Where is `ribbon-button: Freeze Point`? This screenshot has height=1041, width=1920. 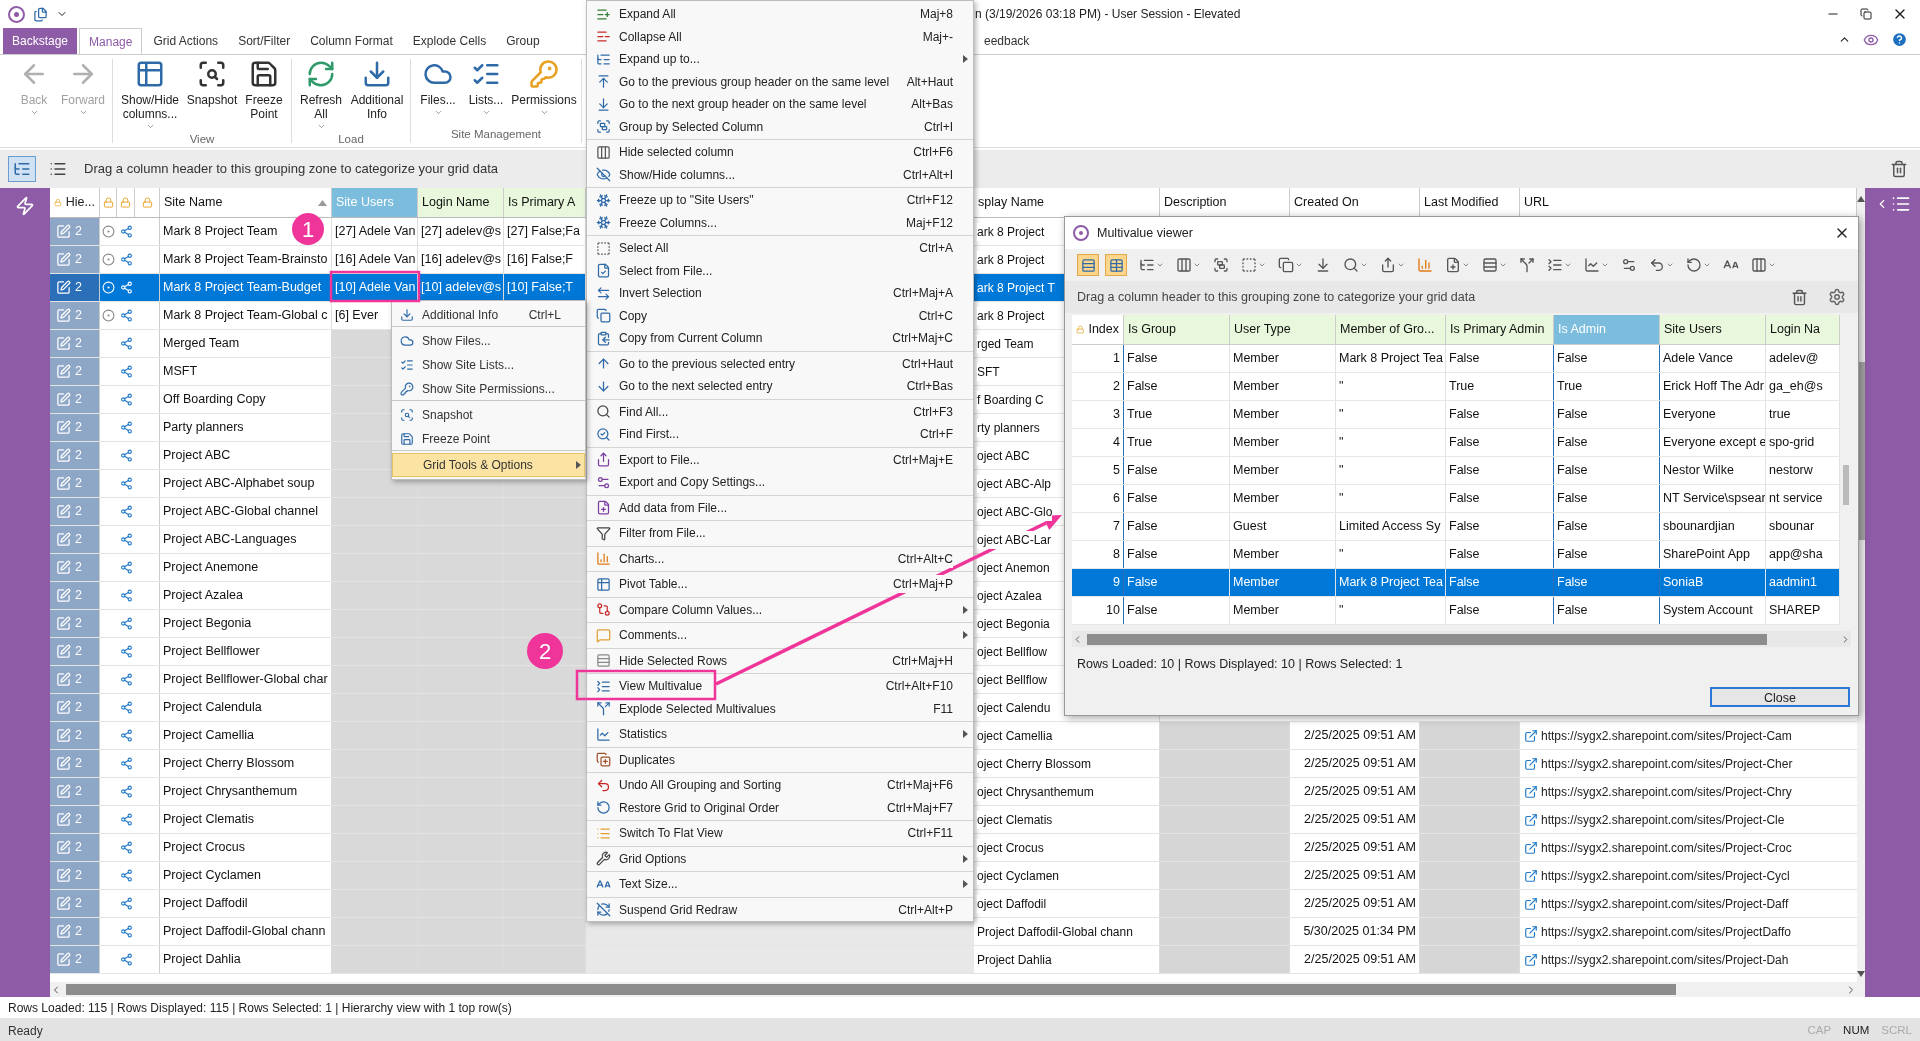 ribbon-button: Freeze Point is located at coordinates (264, 90).